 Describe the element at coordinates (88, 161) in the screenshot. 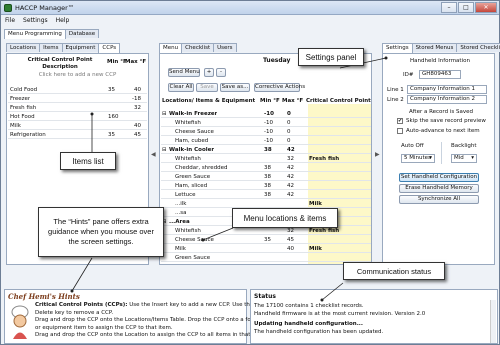

I see `callout-items-list: Items list` at that location.